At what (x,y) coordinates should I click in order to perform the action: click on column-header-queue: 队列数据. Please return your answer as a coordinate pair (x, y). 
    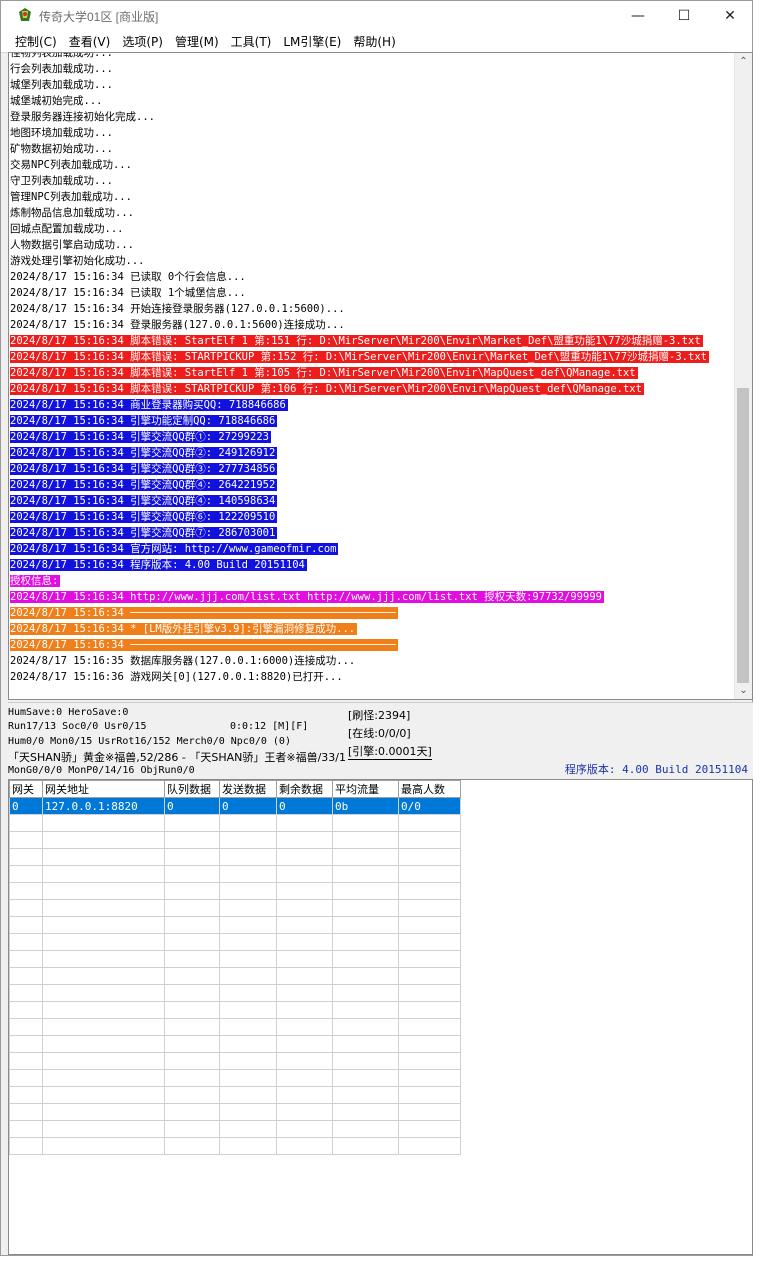
    Looking at the image, I should click on (192, 789).